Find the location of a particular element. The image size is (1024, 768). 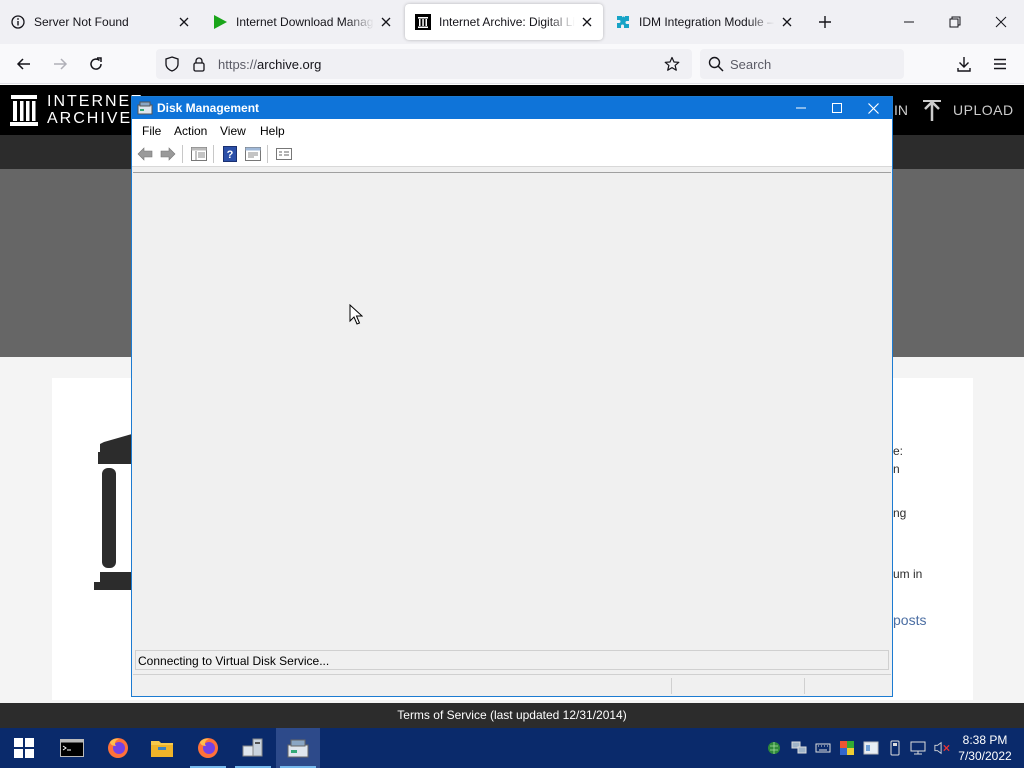

usb-device-icon is located at coordinates (895, 748).